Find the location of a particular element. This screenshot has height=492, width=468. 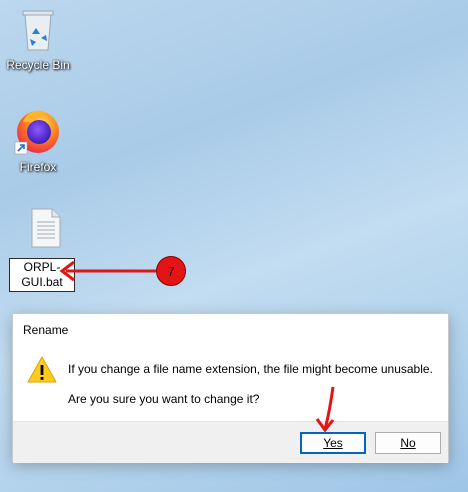

warning-icon is located at coordinates (42, 369).